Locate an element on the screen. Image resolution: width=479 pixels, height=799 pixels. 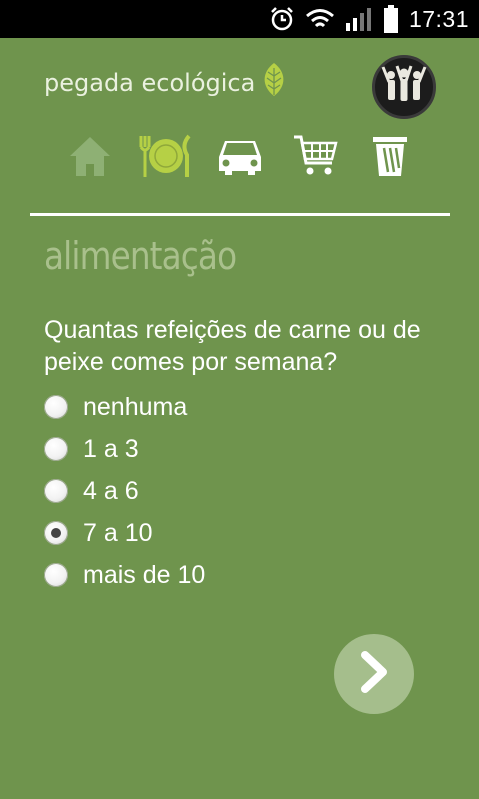
battery-icon is located at coordinates (391, 19).